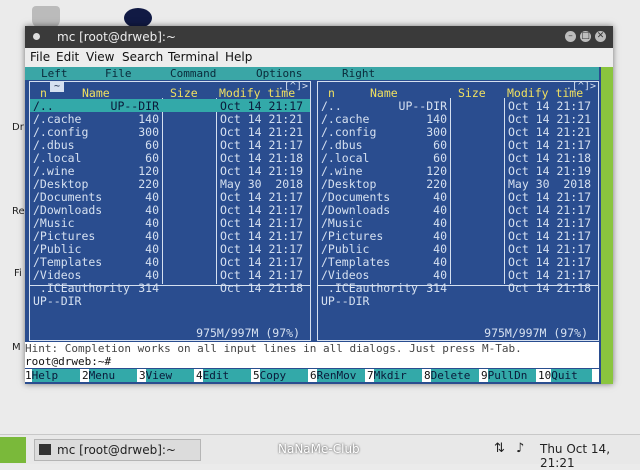  What do you see at coordinates (18, 273) in the screenshot?
I see `desktop-label-3: Fi` at bounding box center [18, 273].